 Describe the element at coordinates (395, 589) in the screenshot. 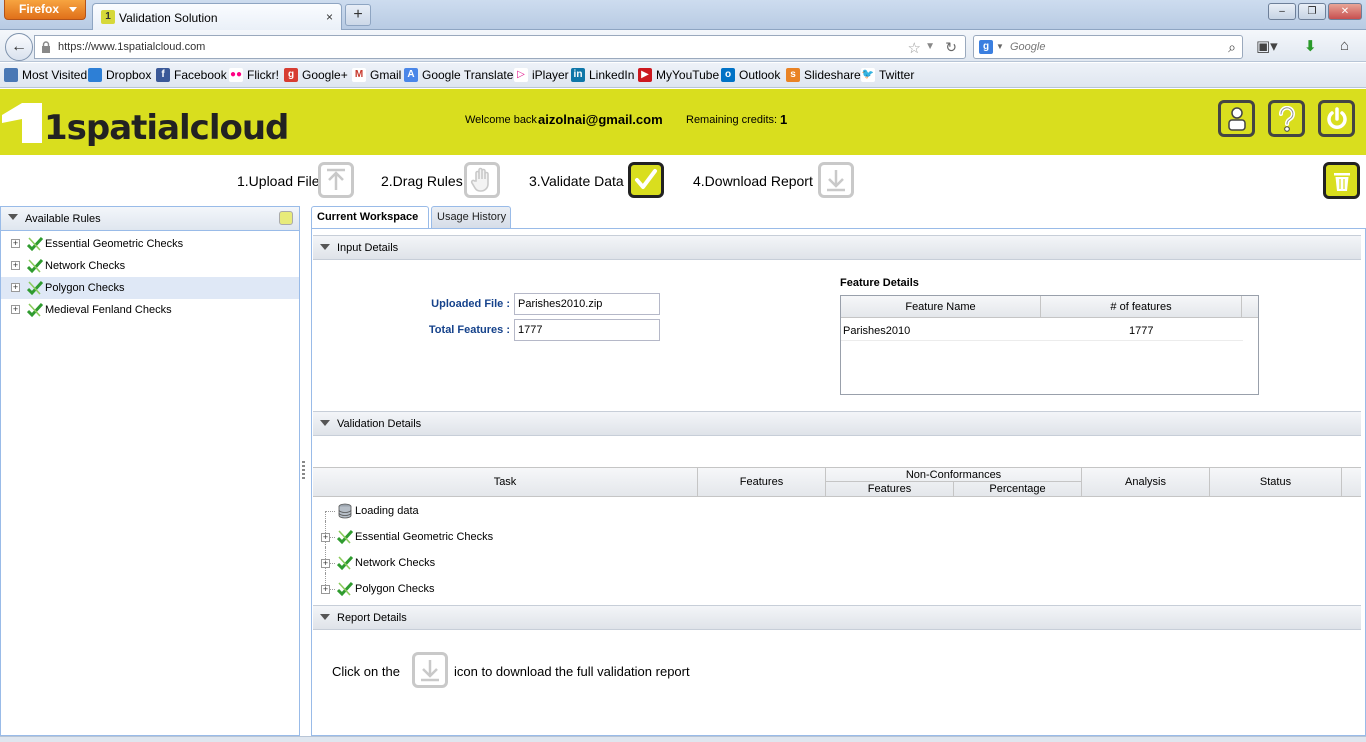

I see `tree-node-label: Polygon Checks` at that location.